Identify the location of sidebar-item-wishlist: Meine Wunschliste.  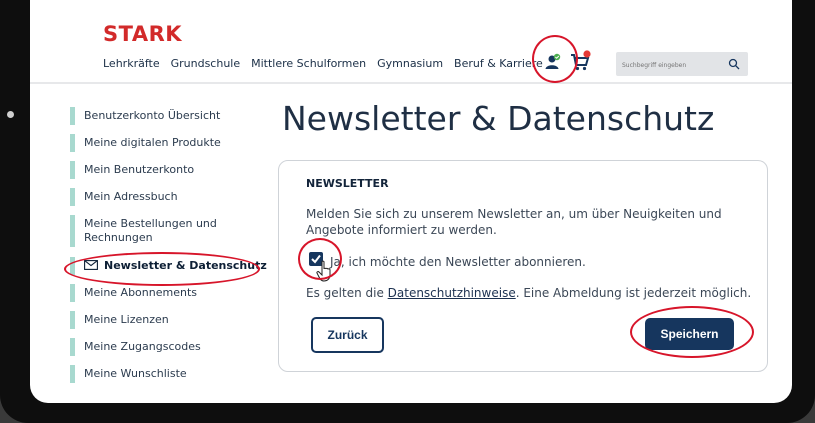
(170, 374).